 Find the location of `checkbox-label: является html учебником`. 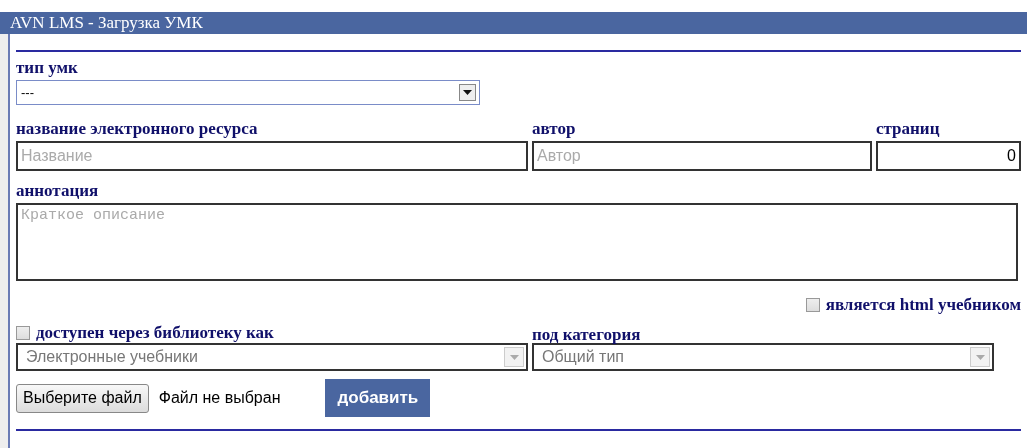

checkbox-label: является html учебником is located at coordinates (923, 305).